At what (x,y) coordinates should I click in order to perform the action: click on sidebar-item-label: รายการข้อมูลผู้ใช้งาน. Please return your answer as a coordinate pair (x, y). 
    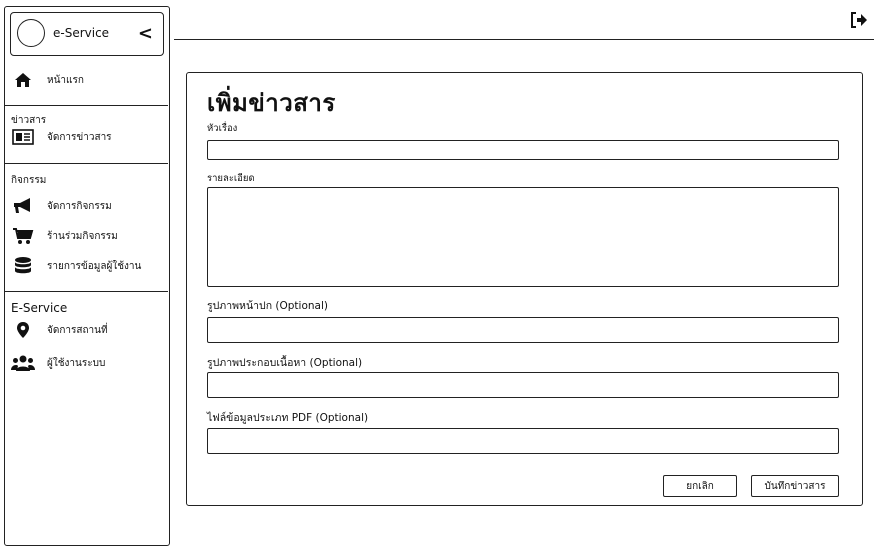
    Looking at the image, I should click on (94, 266).